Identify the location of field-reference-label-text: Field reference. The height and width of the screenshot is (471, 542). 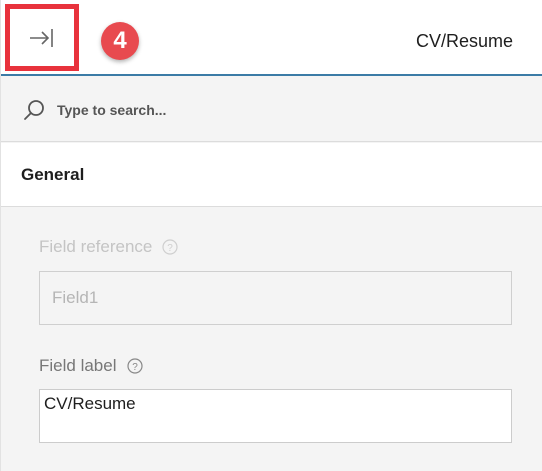
(96, 246).